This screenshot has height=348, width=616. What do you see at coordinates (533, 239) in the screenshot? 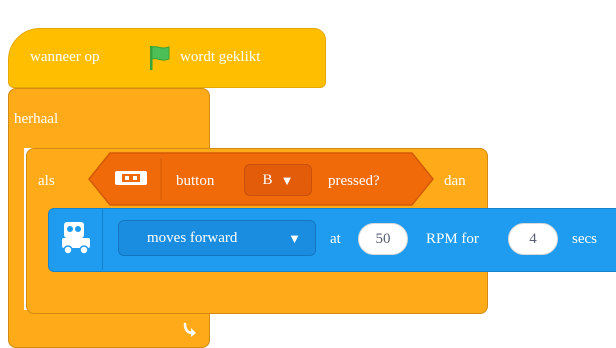
I see `seconds-input: 4` at bounding box center [533, 239].